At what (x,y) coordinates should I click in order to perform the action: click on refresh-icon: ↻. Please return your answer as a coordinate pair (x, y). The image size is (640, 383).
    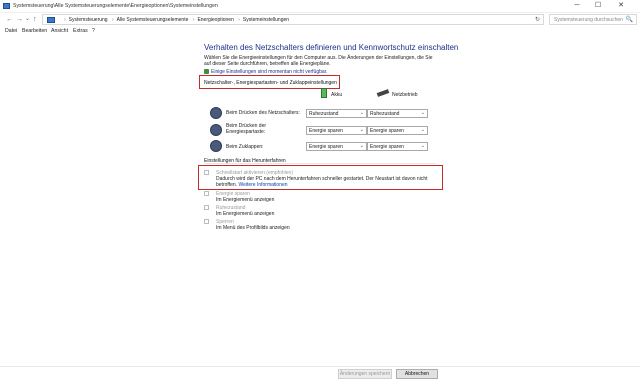
    Looking at the image, I should click on (537, 19).